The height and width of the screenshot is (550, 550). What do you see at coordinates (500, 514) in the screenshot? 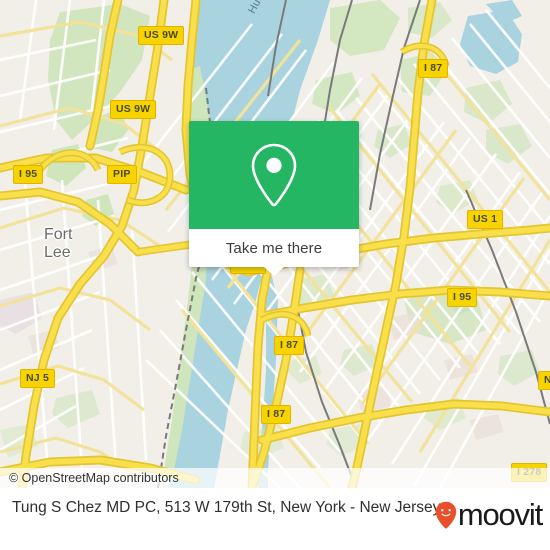
I see `moovit-wordmark: moovit` at bounding box center [500, 514].